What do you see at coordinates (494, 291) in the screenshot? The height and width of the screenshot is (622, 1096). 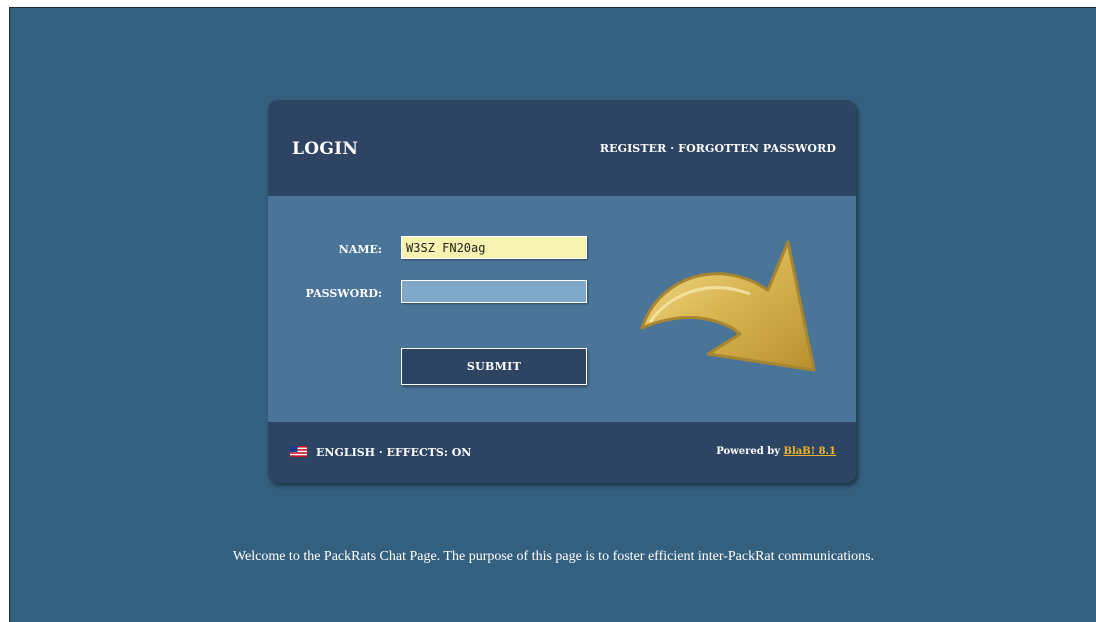 I see `password-input` at bounding box center [494, 291].